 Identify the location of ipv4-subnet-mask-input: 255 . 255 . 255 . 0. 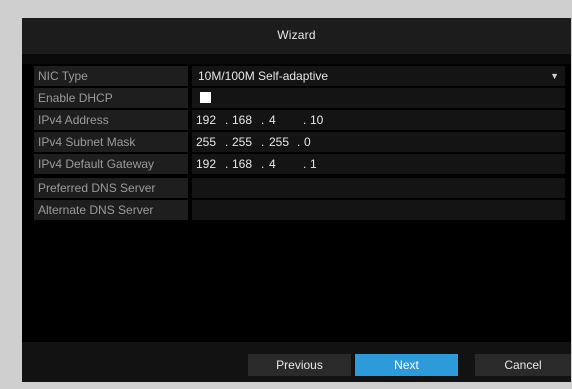
(378, 142).